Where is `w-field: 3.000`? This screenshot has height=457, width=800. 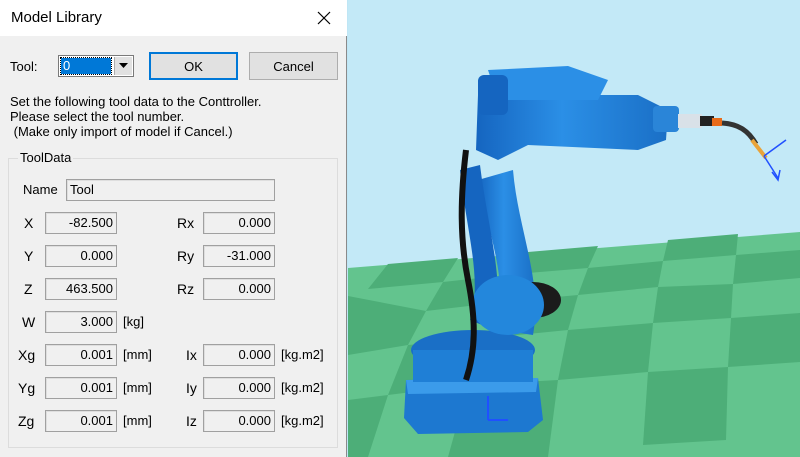 w-field: 3.000 is located at coordinates (81, 322).